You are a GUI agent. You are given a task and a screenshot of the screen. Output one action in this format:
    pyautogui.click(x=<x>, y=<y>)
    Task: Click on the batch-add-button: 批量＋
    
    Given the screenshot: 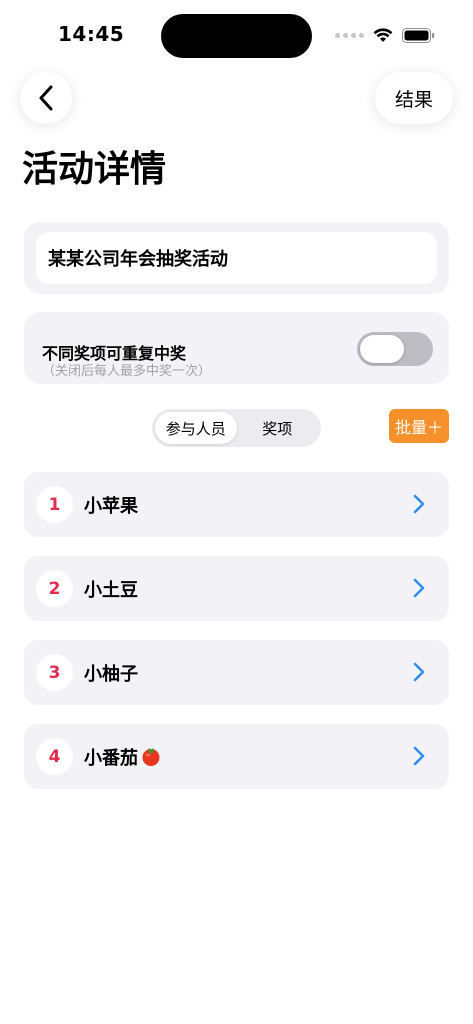 What is the action you would take?
    pyautogui.click(x=419, y=426)
    